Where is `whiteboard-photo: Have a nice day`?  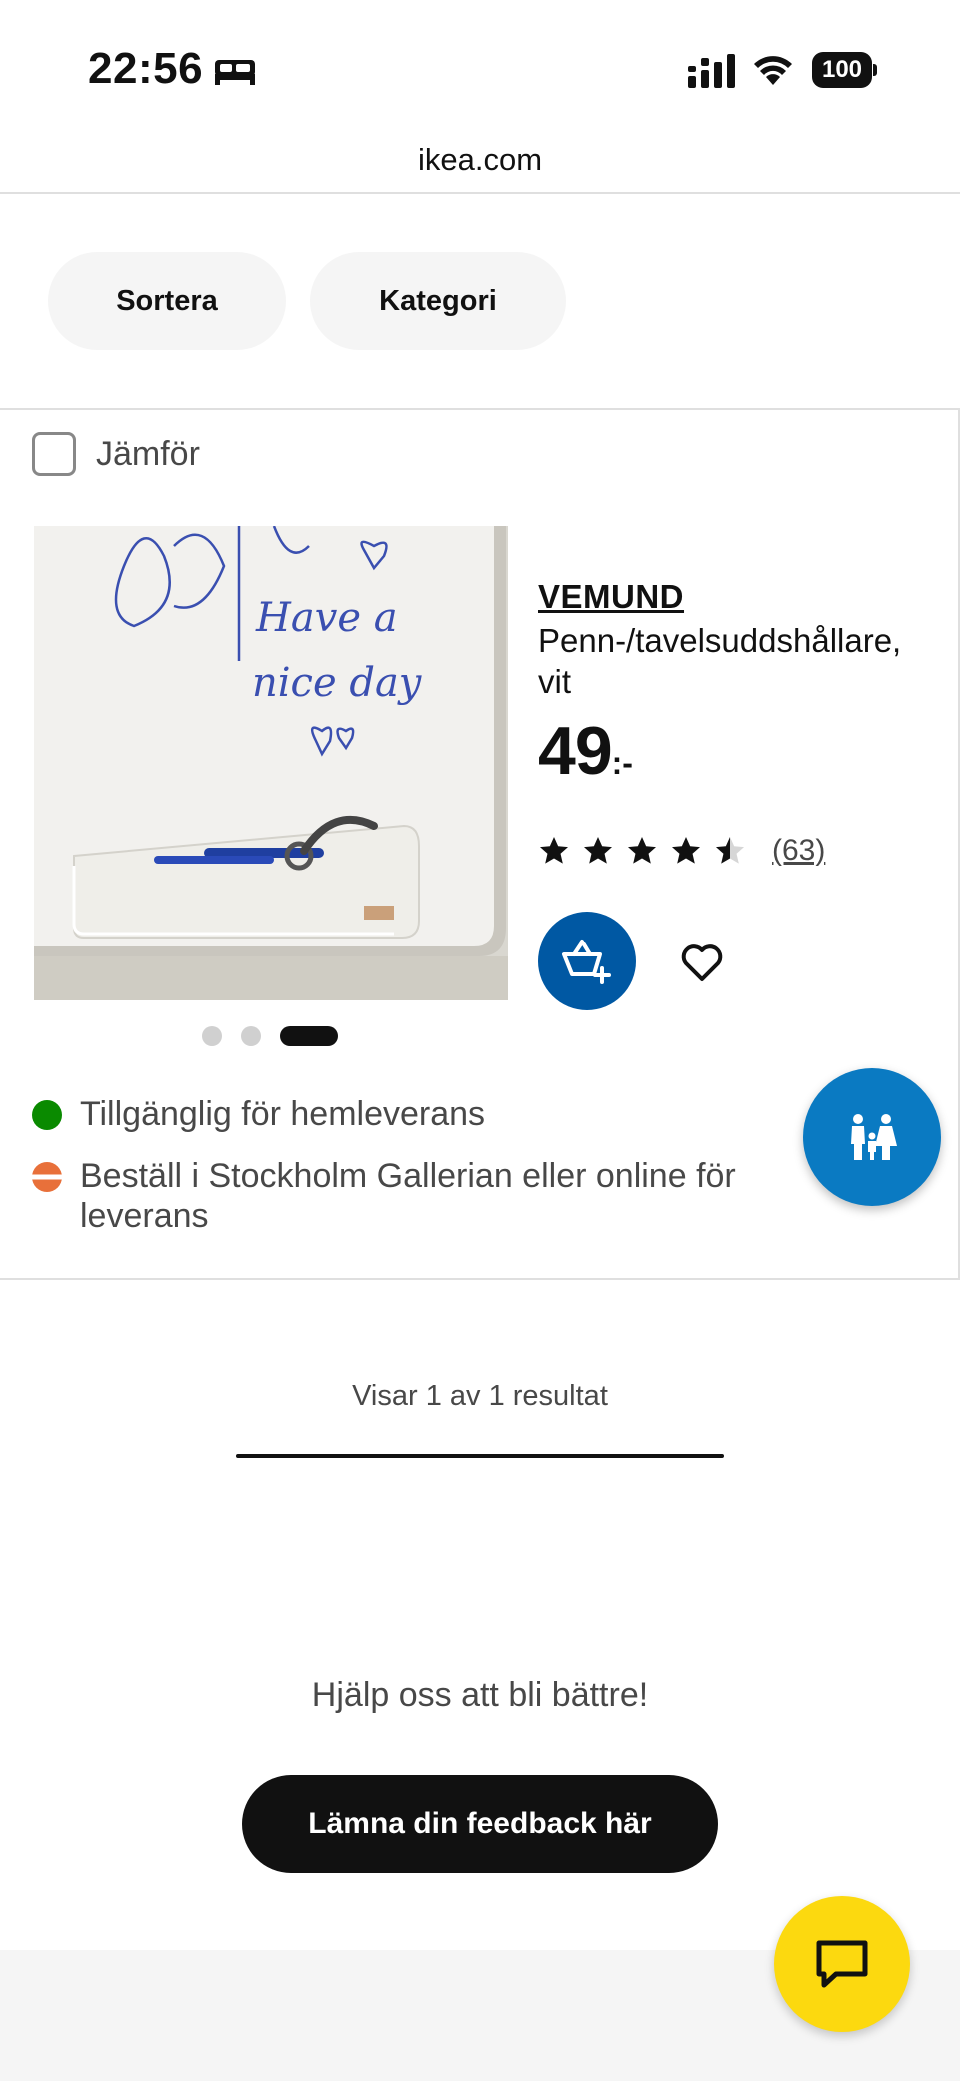 whiteboard-photo: Have a nice day is located at coordinates (271, 763).